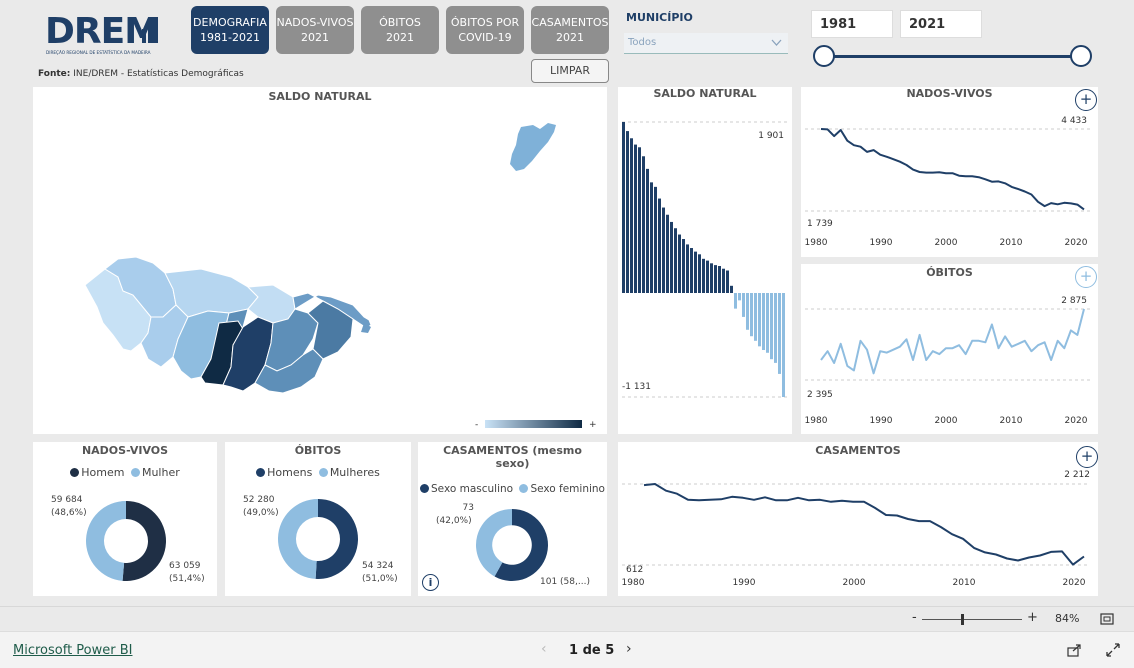 The width and height of the screenshot is (1134, 668). What do you see at coordinates (864, 524) in the screenshot?
I see `cas-series-line` at bounding box center [864, 524].